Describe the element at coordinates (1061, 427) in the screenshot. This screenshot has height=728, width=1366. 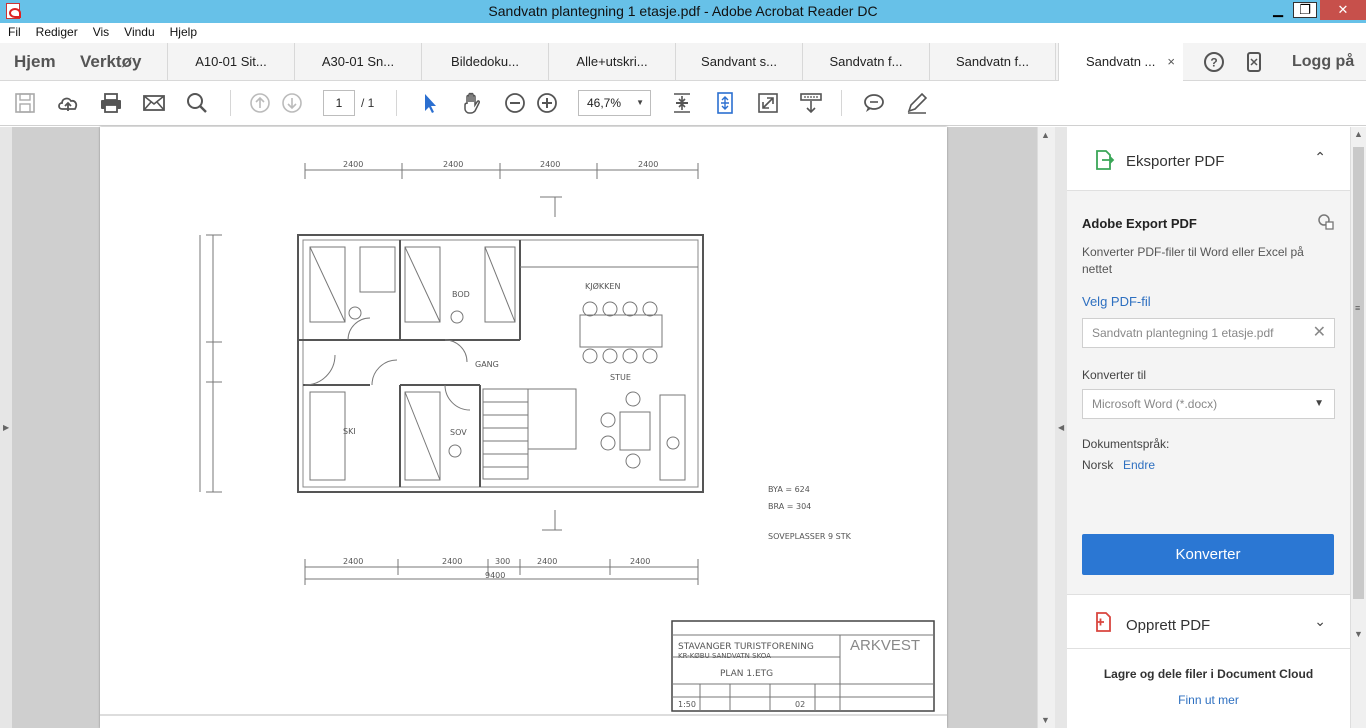
I see `right-pane-toggle: ◀` at that location.